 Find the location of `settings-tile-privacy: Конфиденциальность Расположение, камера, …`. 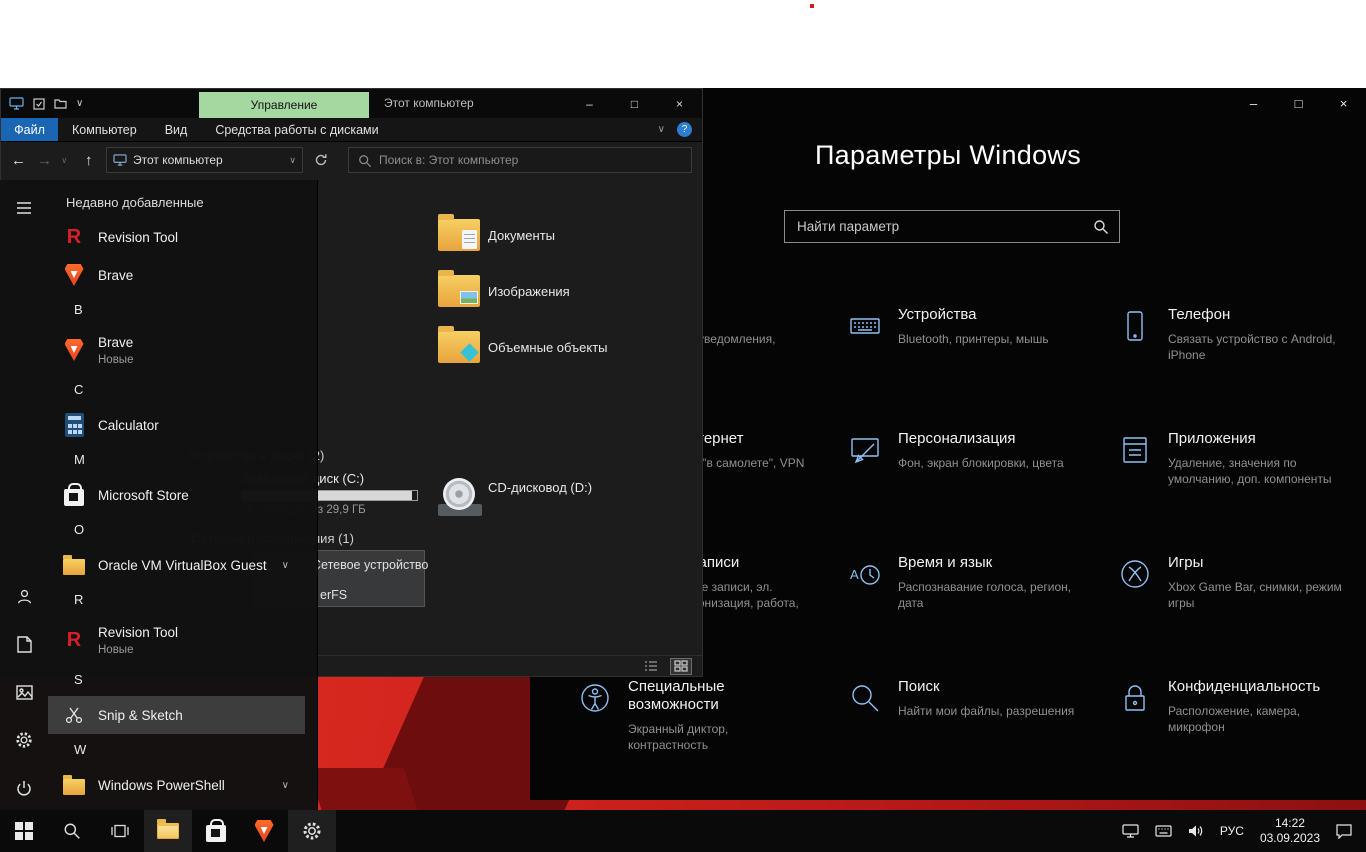

settings-tile-privacy: Конфиденциальность Расположение, камера, … is located at coordinates (1238, 734).